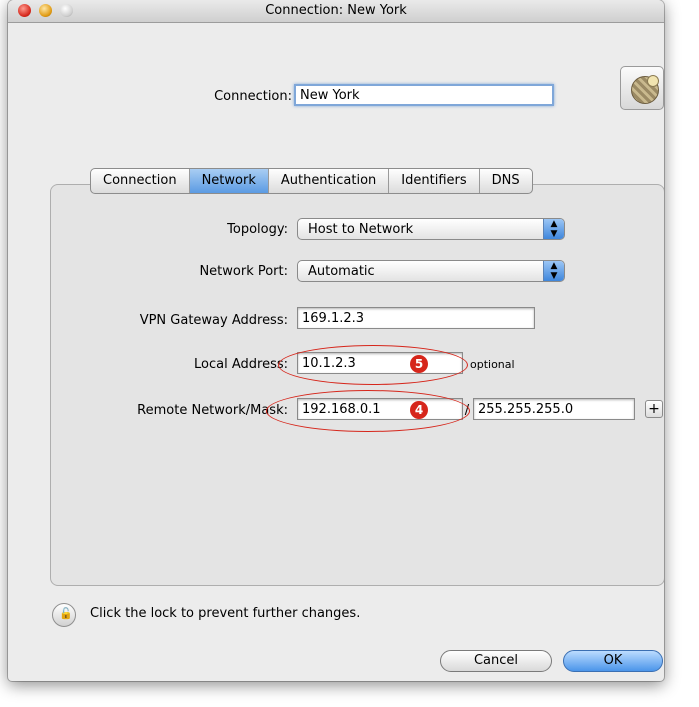 This screenshot has width=699, height=707. What do you see at coordinates (554, 409) in the screenshot?
I see `remote-mask-field: 255.255.255.0` at bounding box center [554, 409].